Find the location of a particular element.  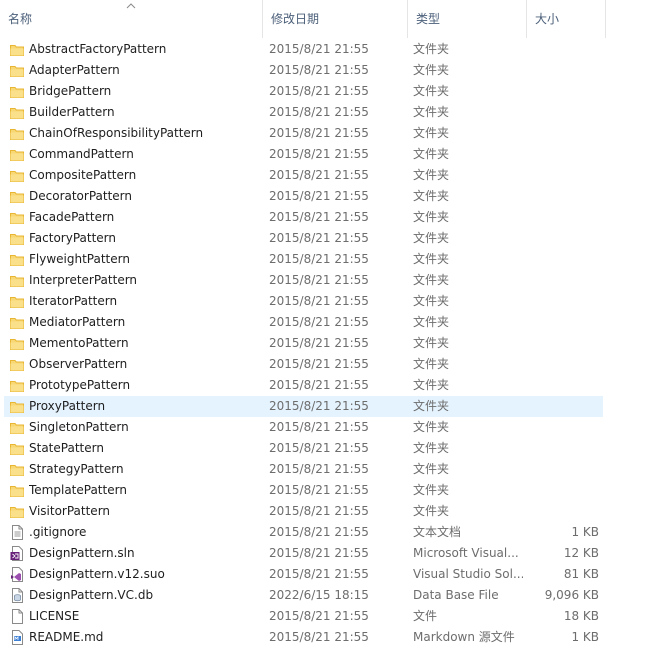

file-name: .gitignore is located at coordinates (58, 532).